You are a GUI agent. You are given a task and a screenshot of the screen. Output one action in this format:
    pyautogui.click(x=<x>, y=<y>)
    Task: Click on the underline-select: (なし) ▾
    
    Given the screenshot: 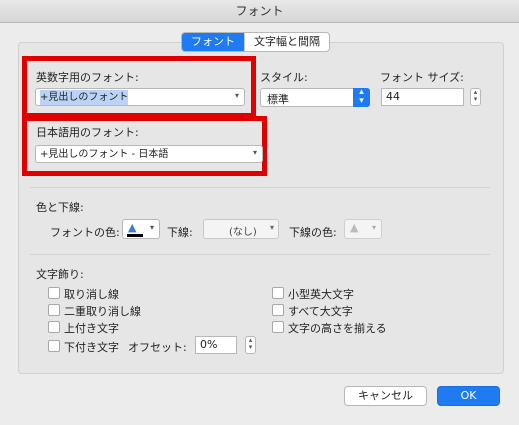 What is the action you would take?
    pyautogui.click(x=241, y=229)
    